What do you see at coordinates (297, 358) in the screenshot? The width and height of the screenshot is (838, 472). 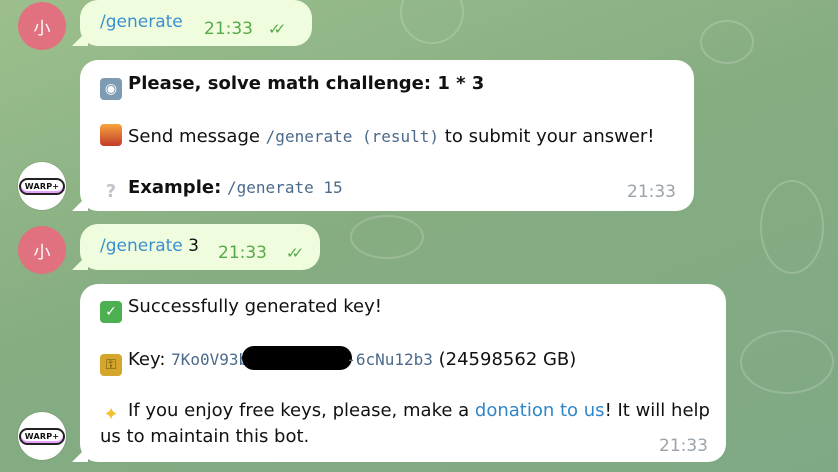 I see `redaction-bar` at bounding box center [297, 358].